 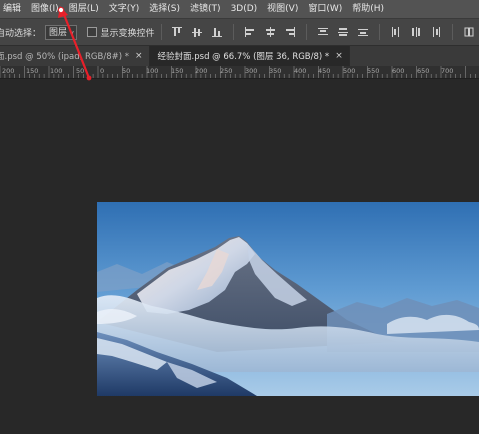 What do you see at coordinates (423, 71) in the screenshot?
I see `ruler-label: 650` at bounding box center [423, 71].